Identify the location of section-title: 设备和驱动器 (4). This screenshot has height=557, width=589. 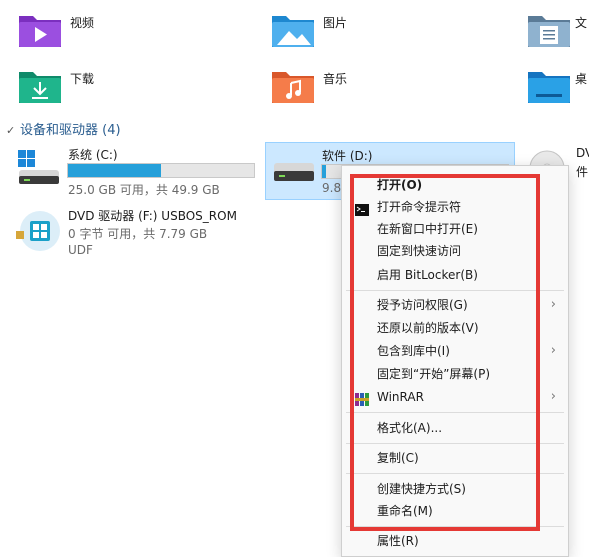
(70, 130).